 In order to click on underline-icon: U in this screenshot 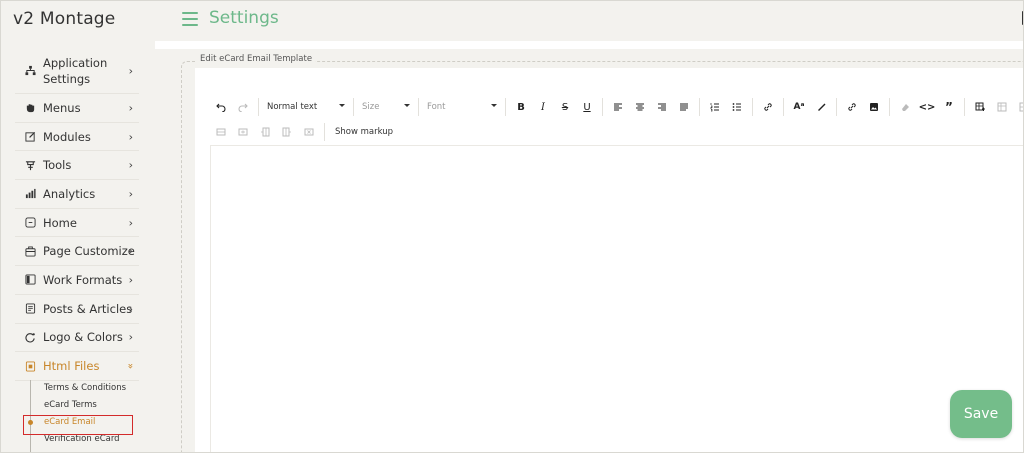, I will do `click(587, 107)`.